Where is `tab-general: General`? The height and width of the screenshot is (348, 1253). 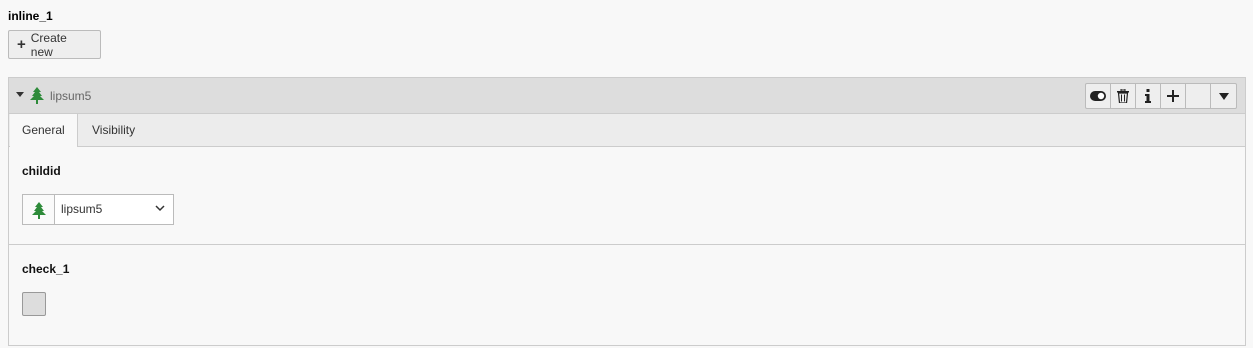 tab-general: General is located at coordinates (44, 130).